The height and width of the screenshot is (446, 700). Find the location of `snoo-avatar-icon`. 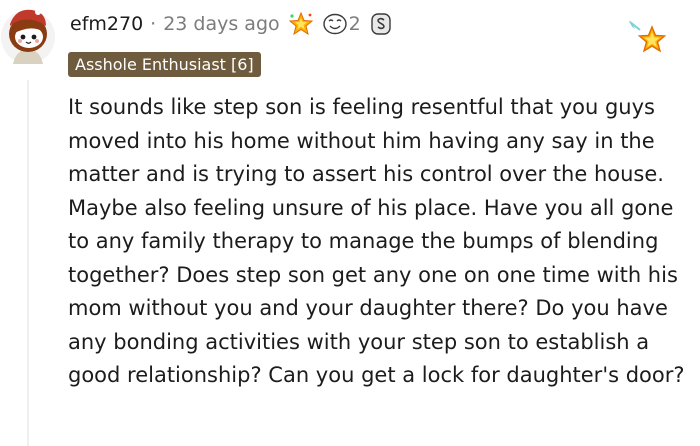

snoo-avatar-icon is located at coordinates (28, 36).